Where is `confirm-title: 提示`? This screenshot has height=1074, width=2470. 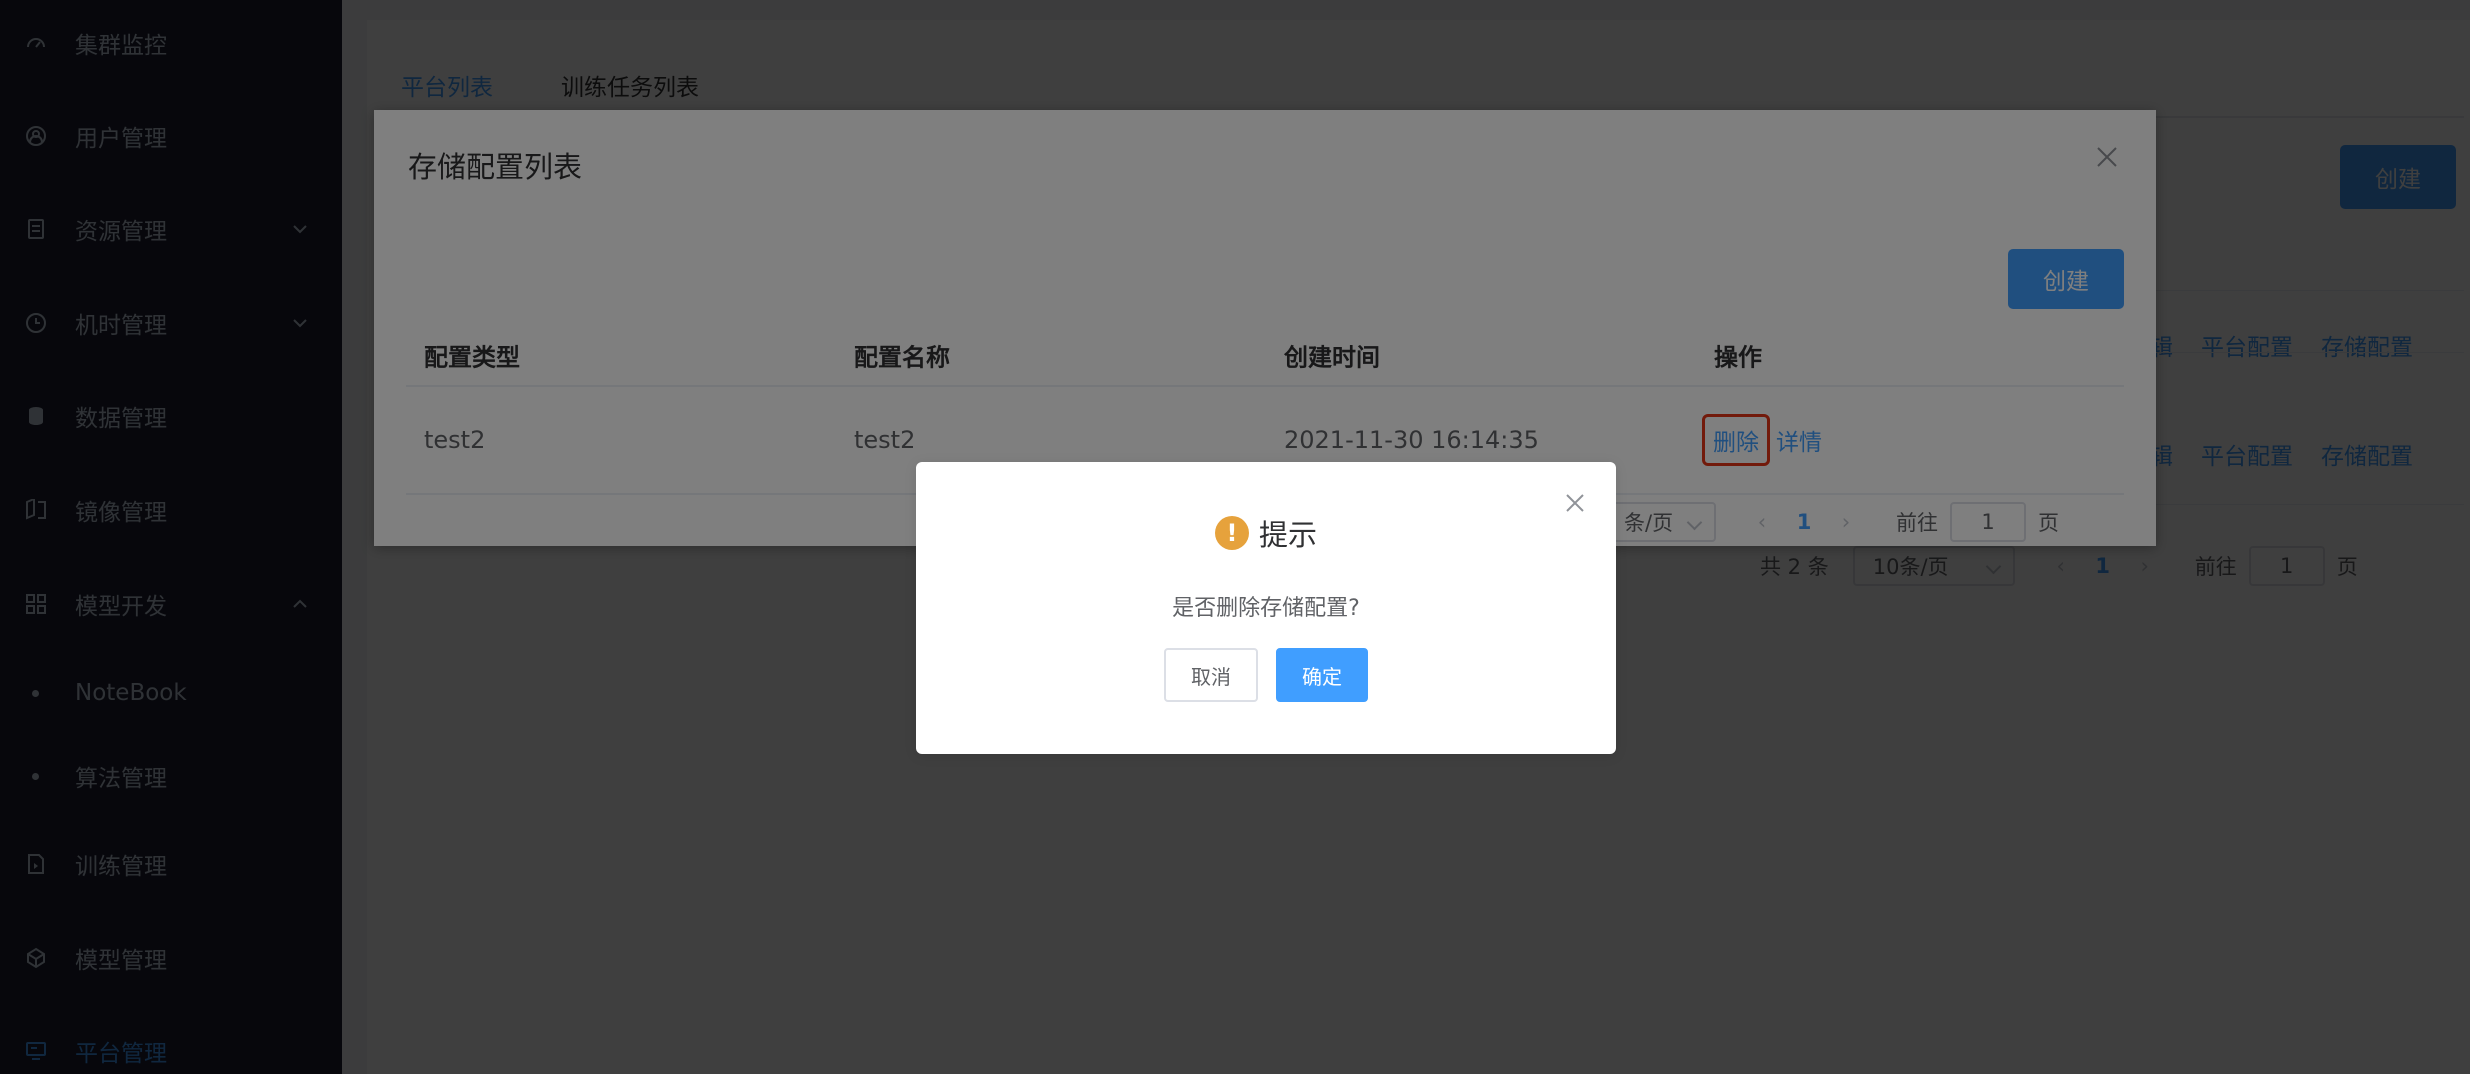 confirm-title: 提示 is located at coordinates (1287, 535).